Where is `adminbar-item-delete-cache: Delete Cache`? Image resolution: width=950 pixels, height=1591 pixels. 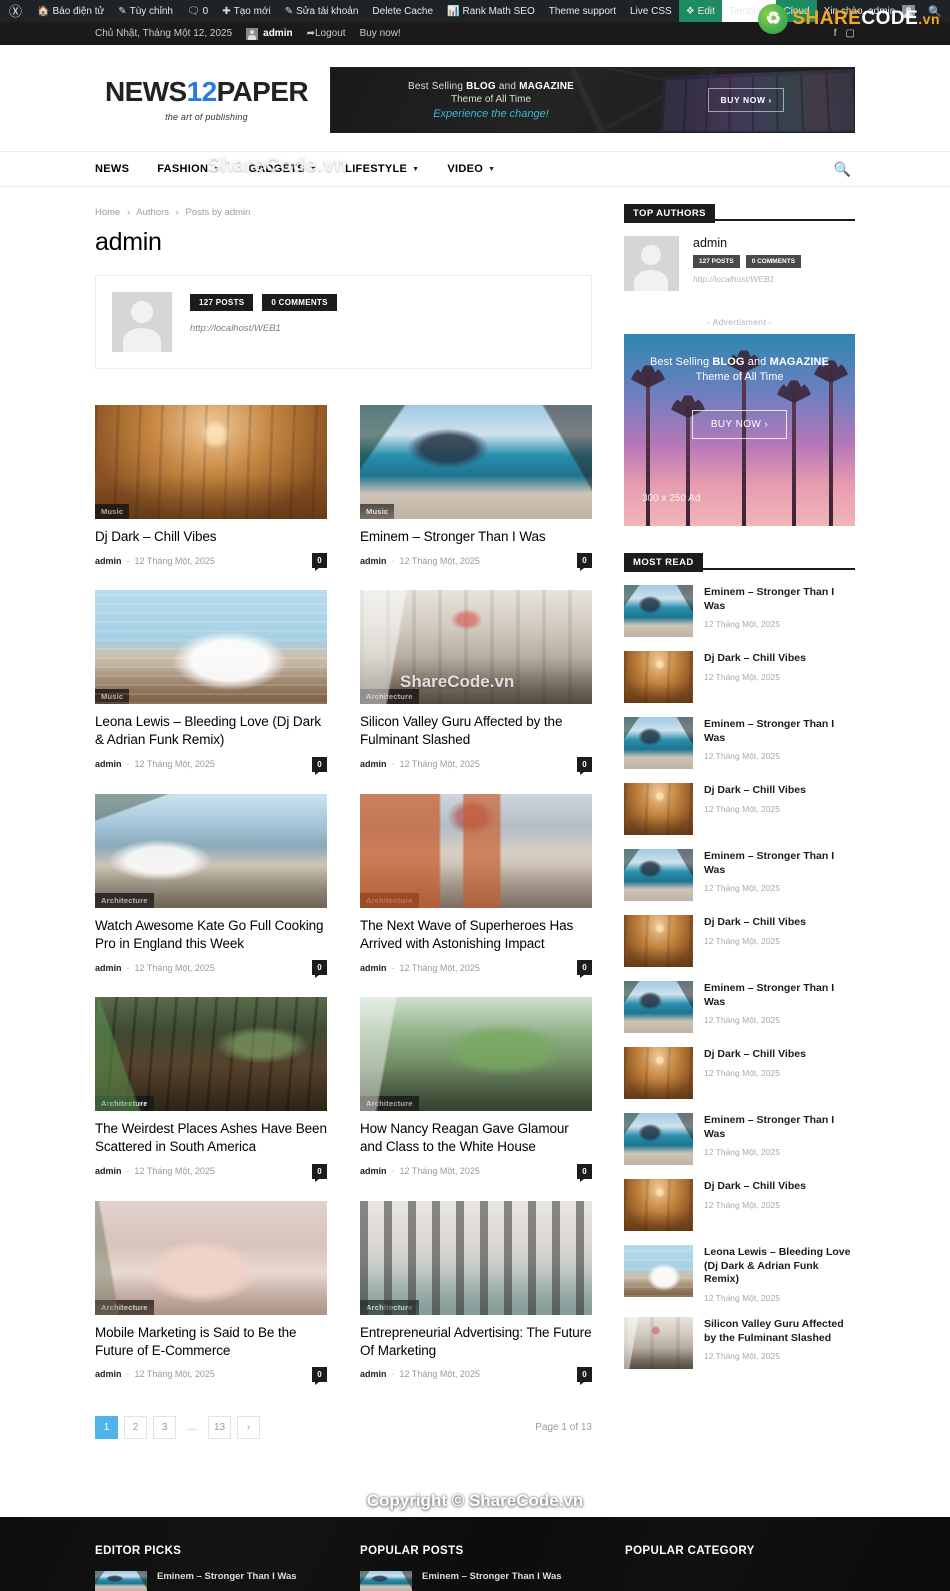
adminbar-item-delete-cache: Delete Cache is located at coordinates (402, 11).